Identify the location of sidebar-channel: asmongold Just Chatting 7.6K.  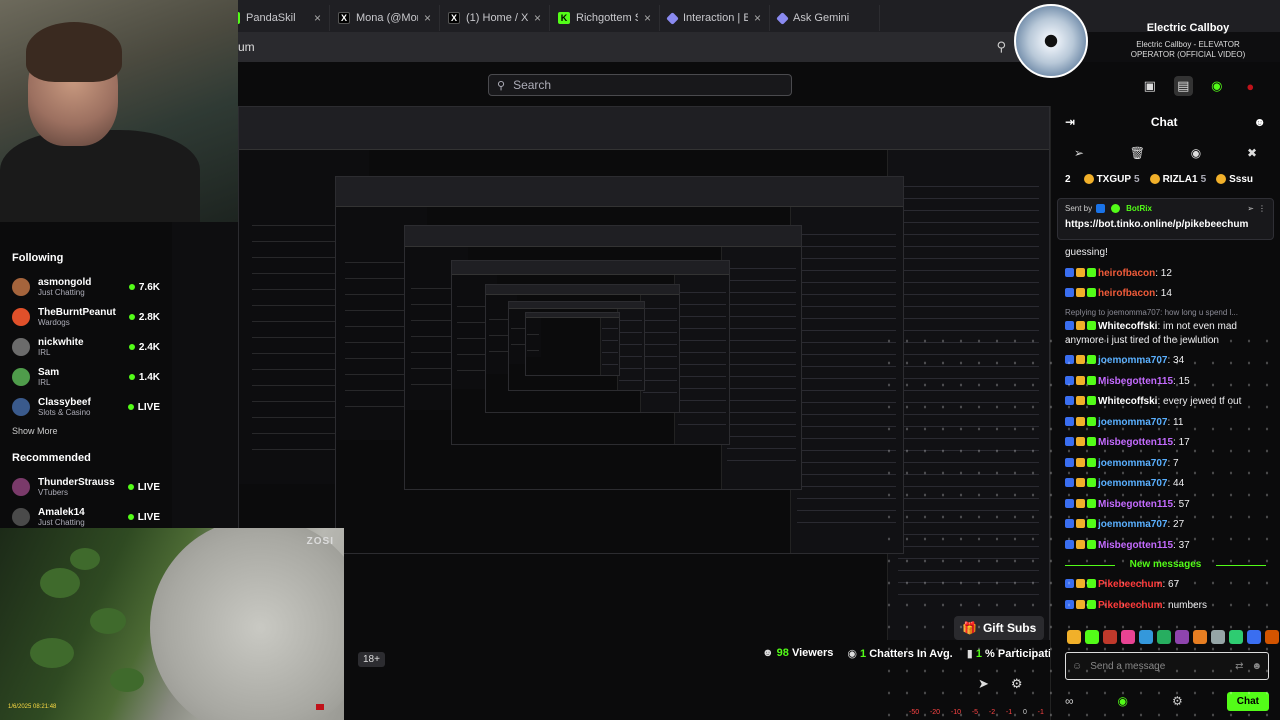
(86, 287).